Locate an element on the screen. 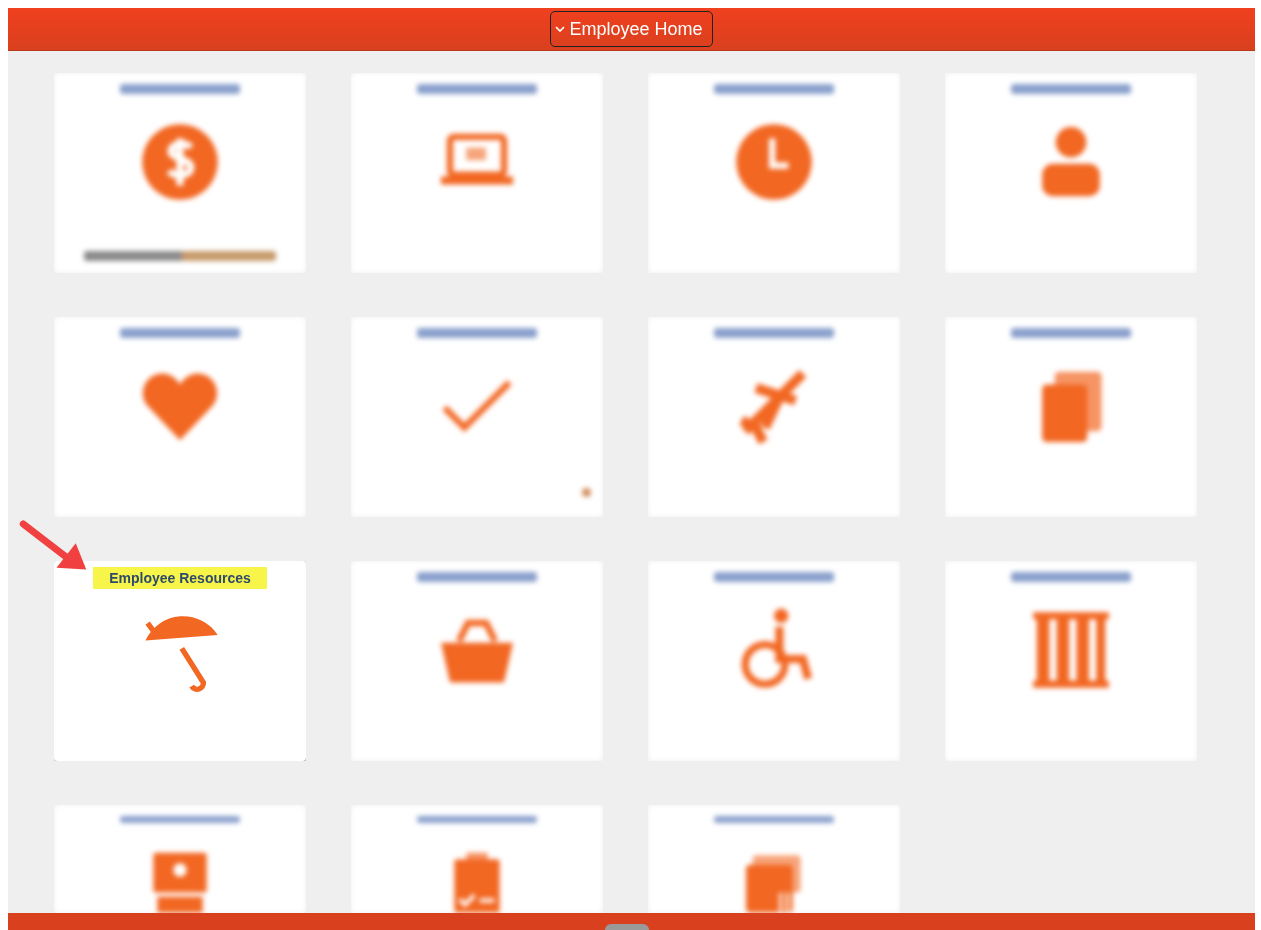 Image resolution: width=1261 pixels, height=930 pixels. pointer-arrow is located at coordinates (53, 545).